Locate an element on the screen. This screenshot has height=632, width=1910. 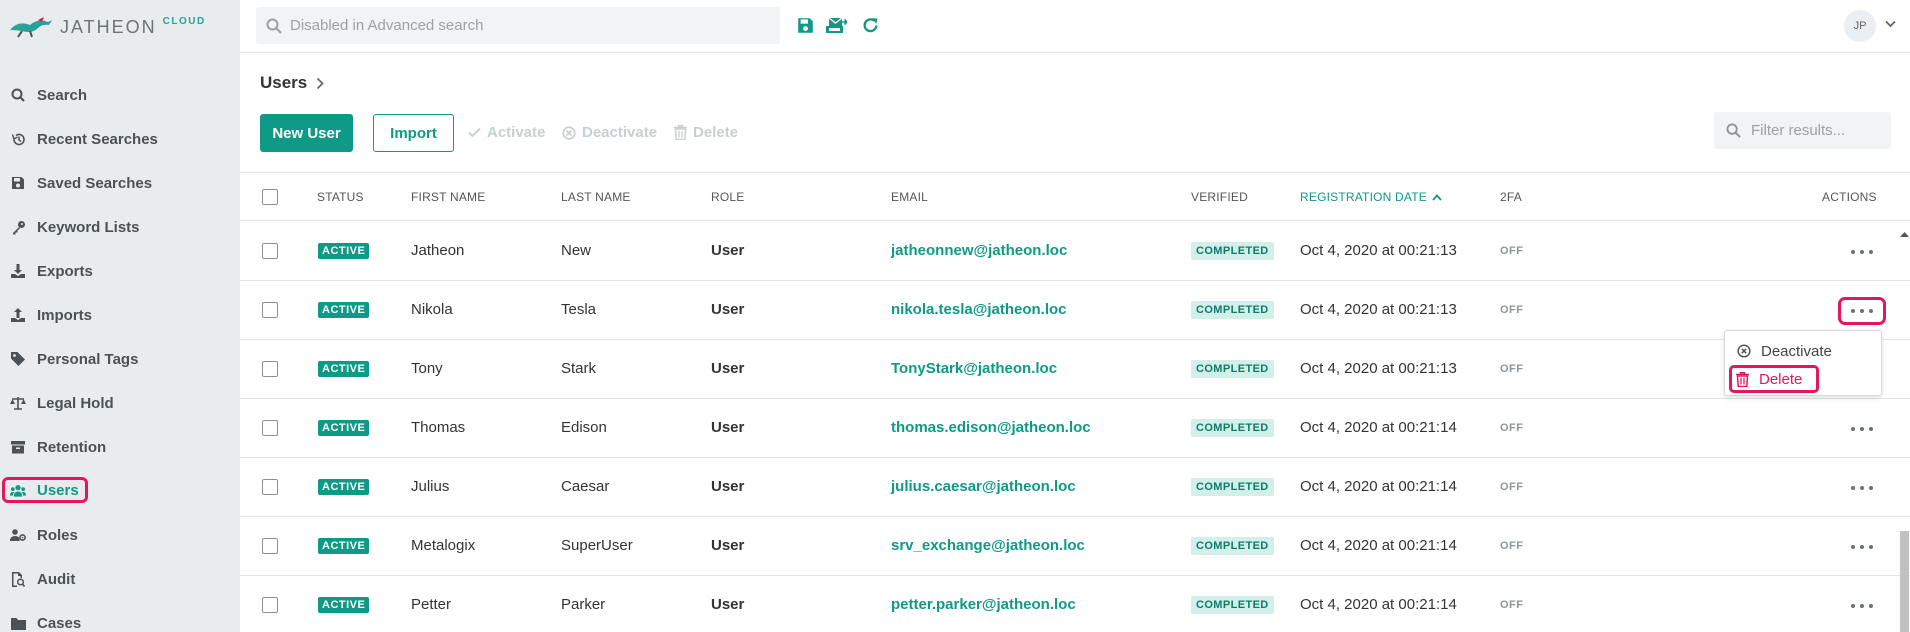
menu-item-delete: Delete is located at coordinates (1774, 379).